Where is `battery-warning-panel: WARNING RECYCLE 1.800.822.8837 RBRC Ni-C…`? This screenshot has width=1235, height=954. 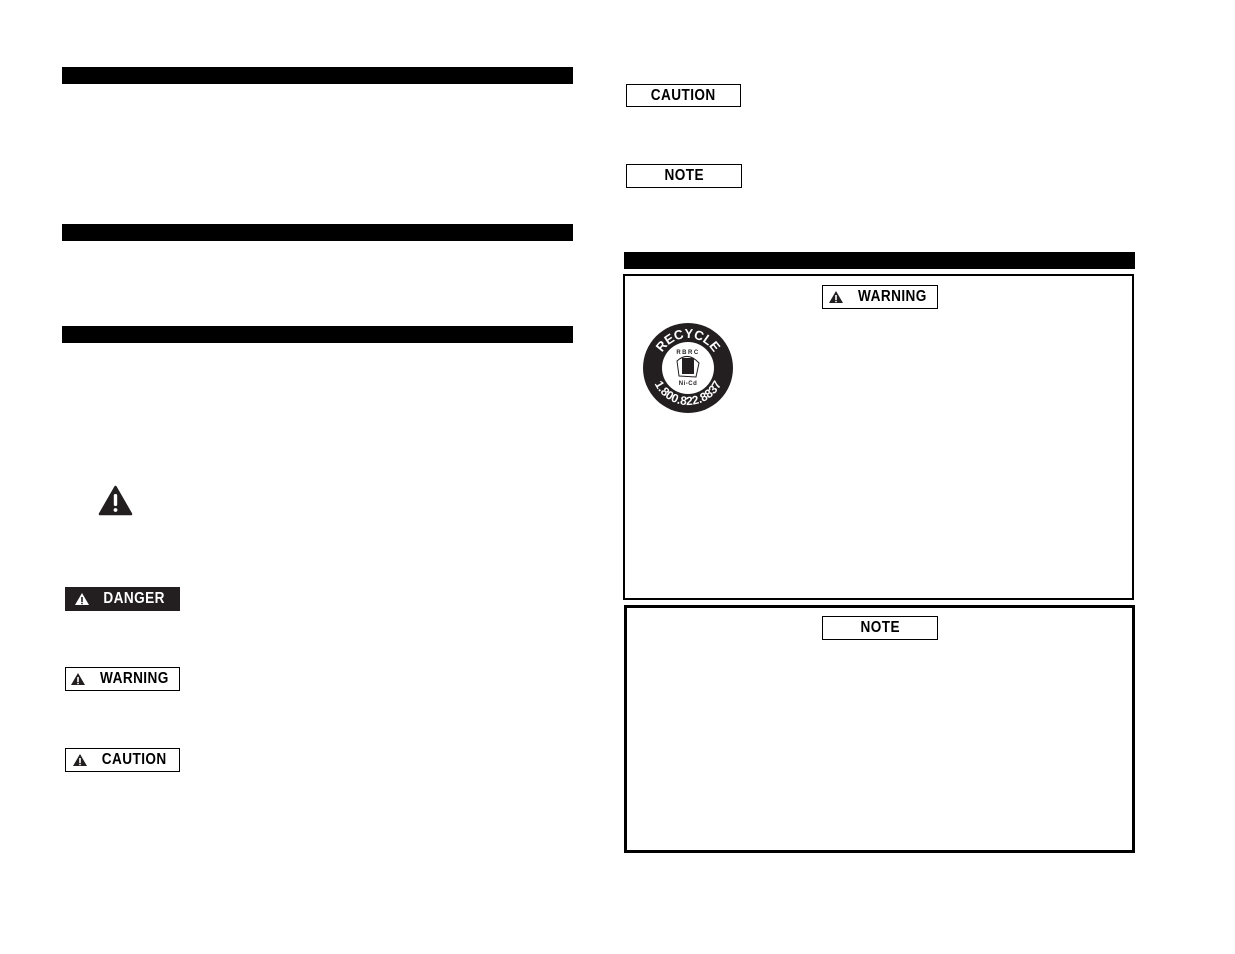
battery-warning-panel: WARNING RECYCLE 1.800.822.8837 RBRC Ni-C… is located at coordinates (878, 437).